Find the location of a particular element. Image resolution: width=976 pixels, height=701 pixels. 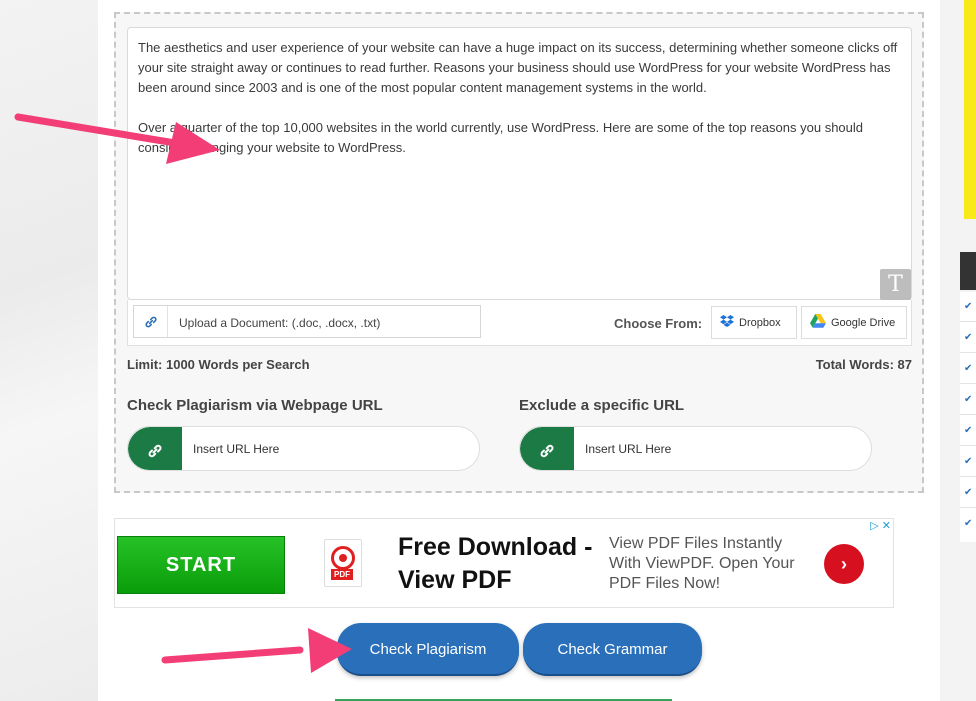

upload-document-field: Upload a Document: (.doc, .docx, .txt) is located at coordinates (307, 321).